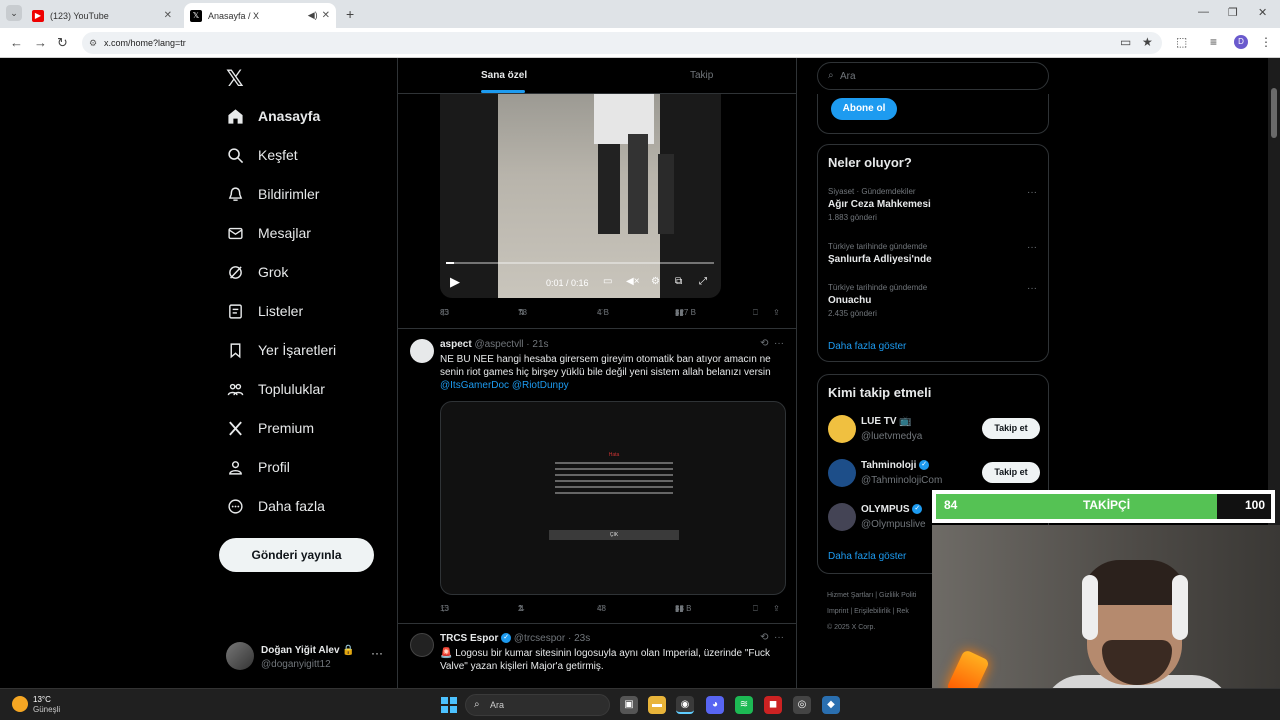  What do you see at coordinates (289, 116) in the screenshot?
I see `sidebar-item-label: Anasayfa` at bounding box center [289, 116].